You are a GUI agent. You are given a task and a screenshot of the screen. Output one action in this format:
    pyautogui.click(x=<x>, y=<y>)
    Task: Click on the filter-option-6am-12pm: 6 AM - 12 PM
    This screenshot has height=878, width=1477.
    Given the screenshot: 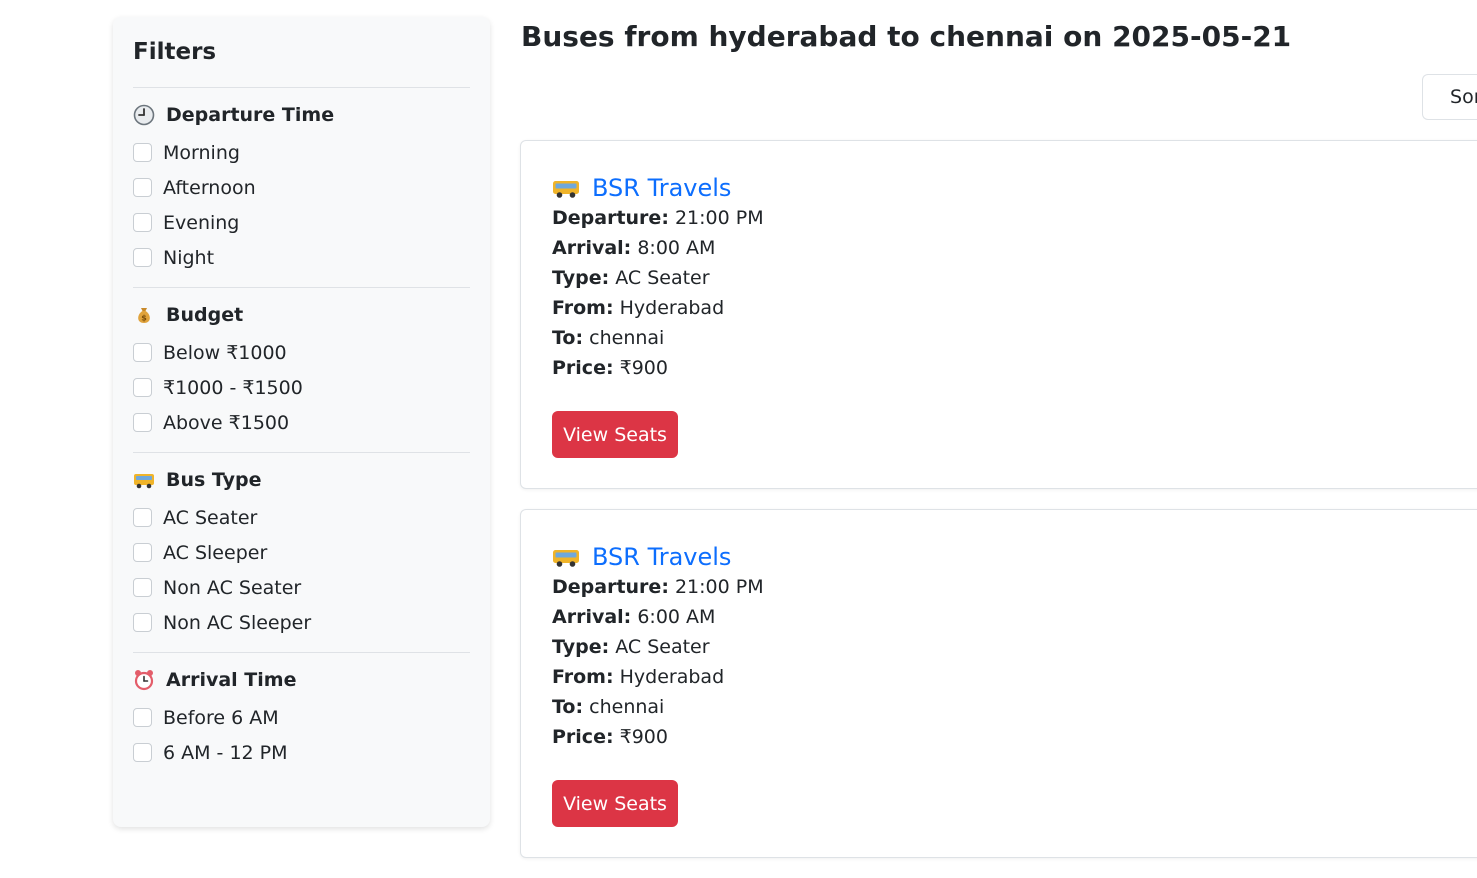 What is the action you would take?
    pyautogui.click(x=301, y=752)
    